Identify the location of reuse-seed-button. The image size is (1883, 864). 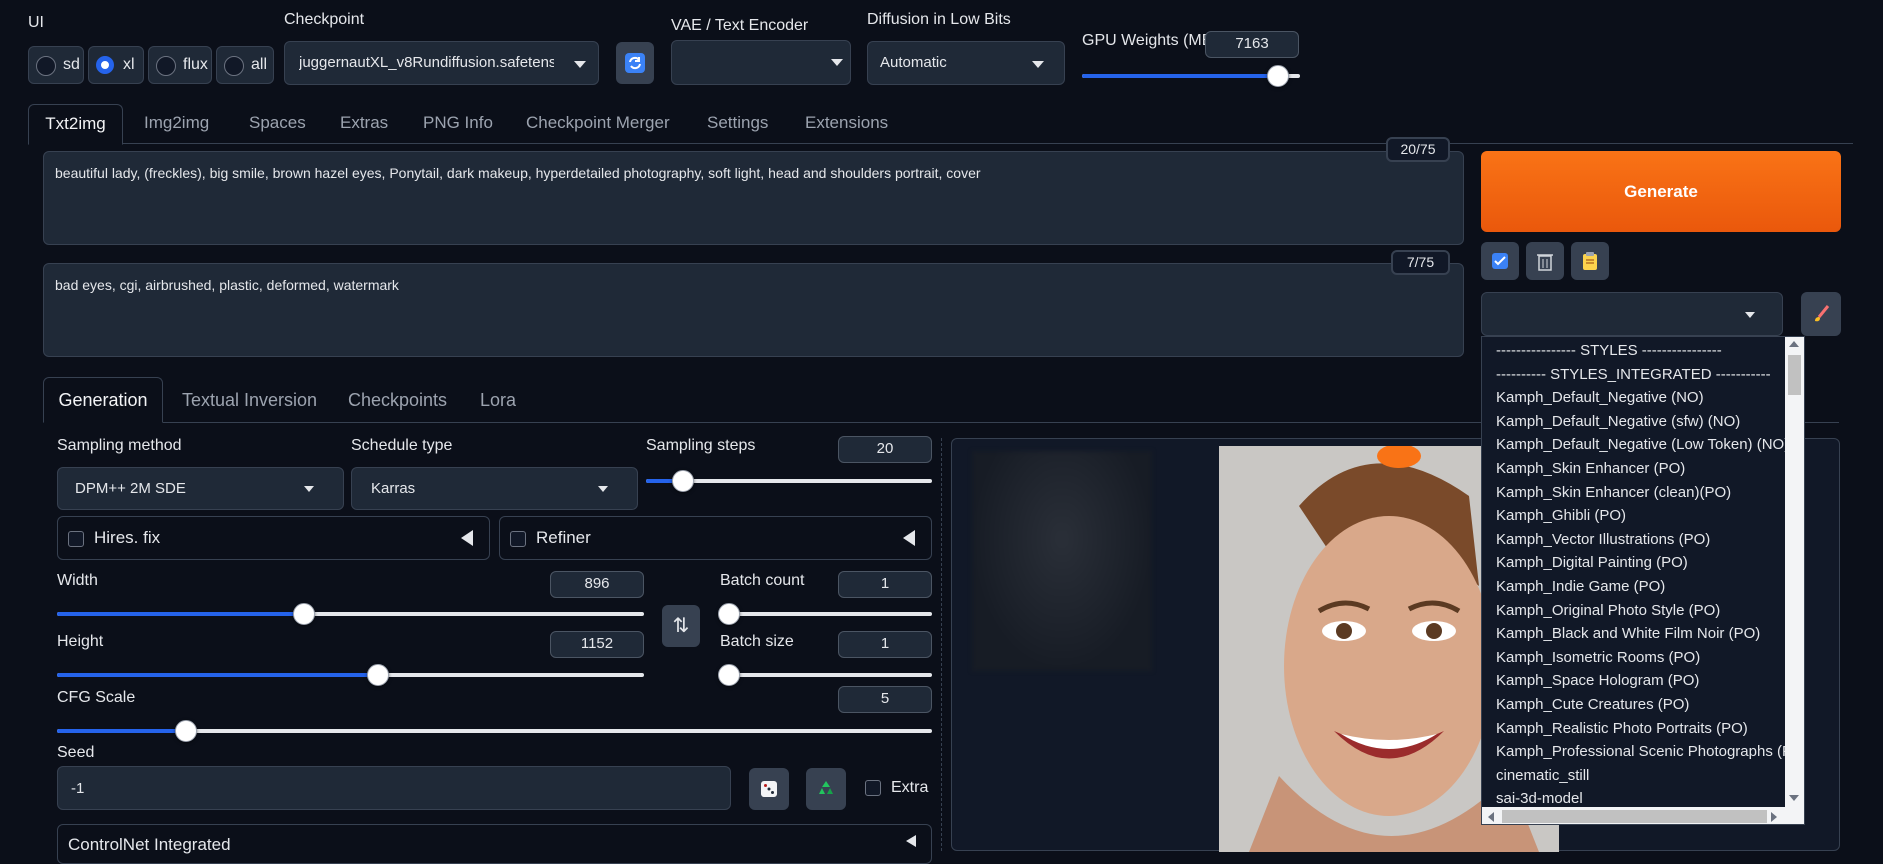
(826, 789).